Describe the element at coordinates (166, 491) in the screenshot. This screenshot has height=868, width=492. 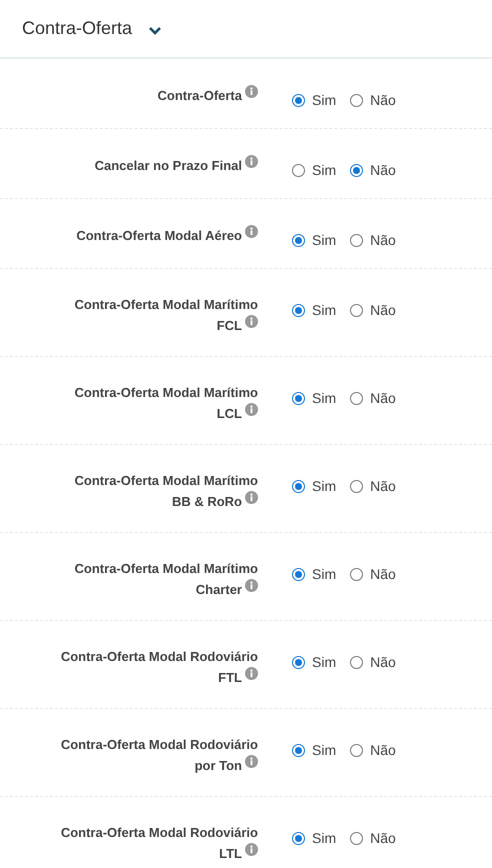
I see `setting-label: Contra-Oferta Modal Marítimo BB & RoRo` at that location.